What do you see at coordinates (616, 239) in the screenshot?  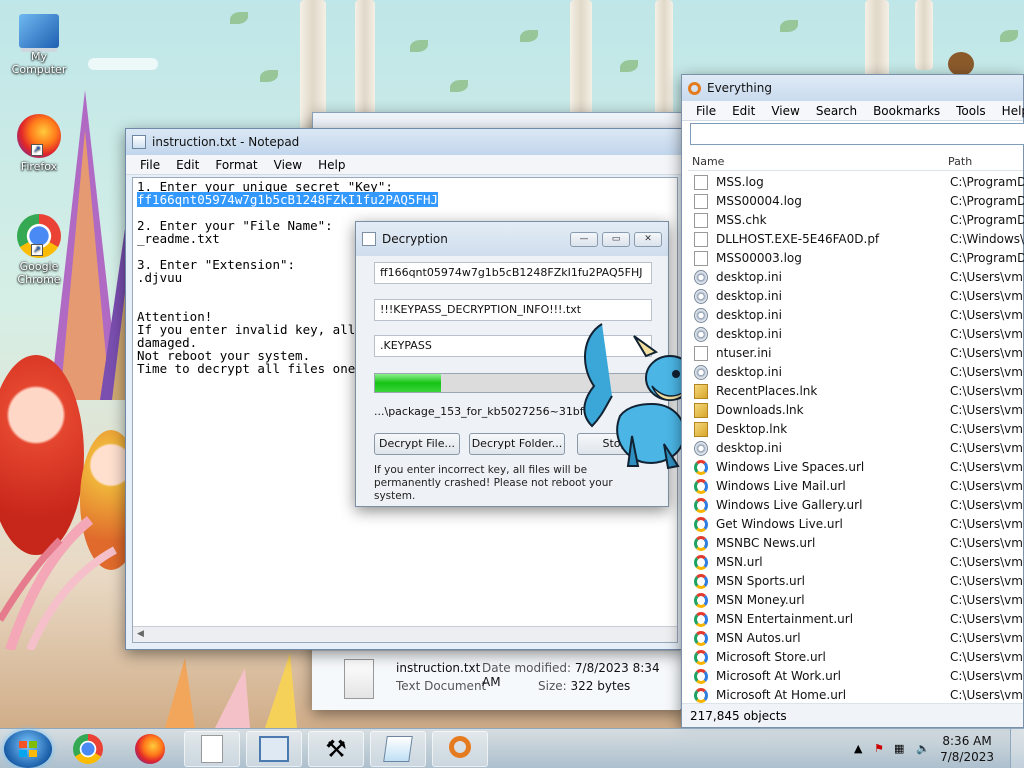 I see `maximize-button: ▭` at bounding box center [616, 239].